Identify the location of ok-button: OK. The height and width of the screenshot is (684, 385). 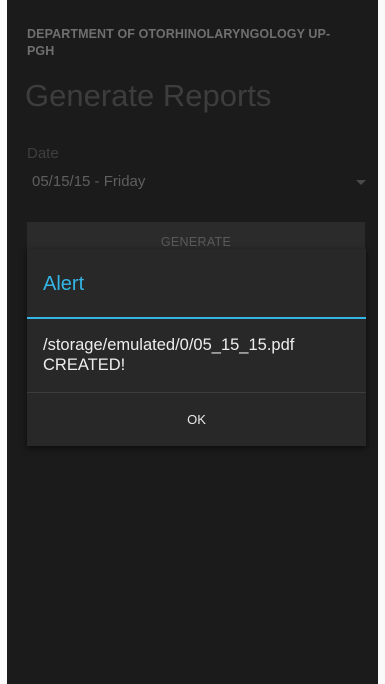
(196, 419).